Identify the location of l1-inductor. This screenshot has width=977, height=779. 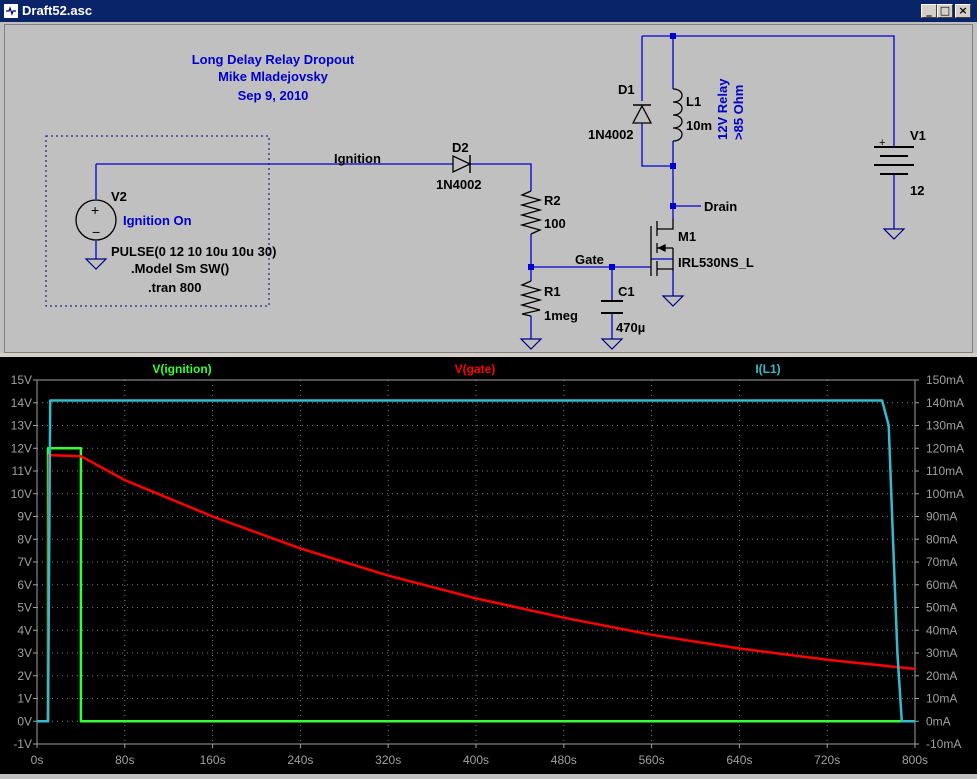
(677, 115).